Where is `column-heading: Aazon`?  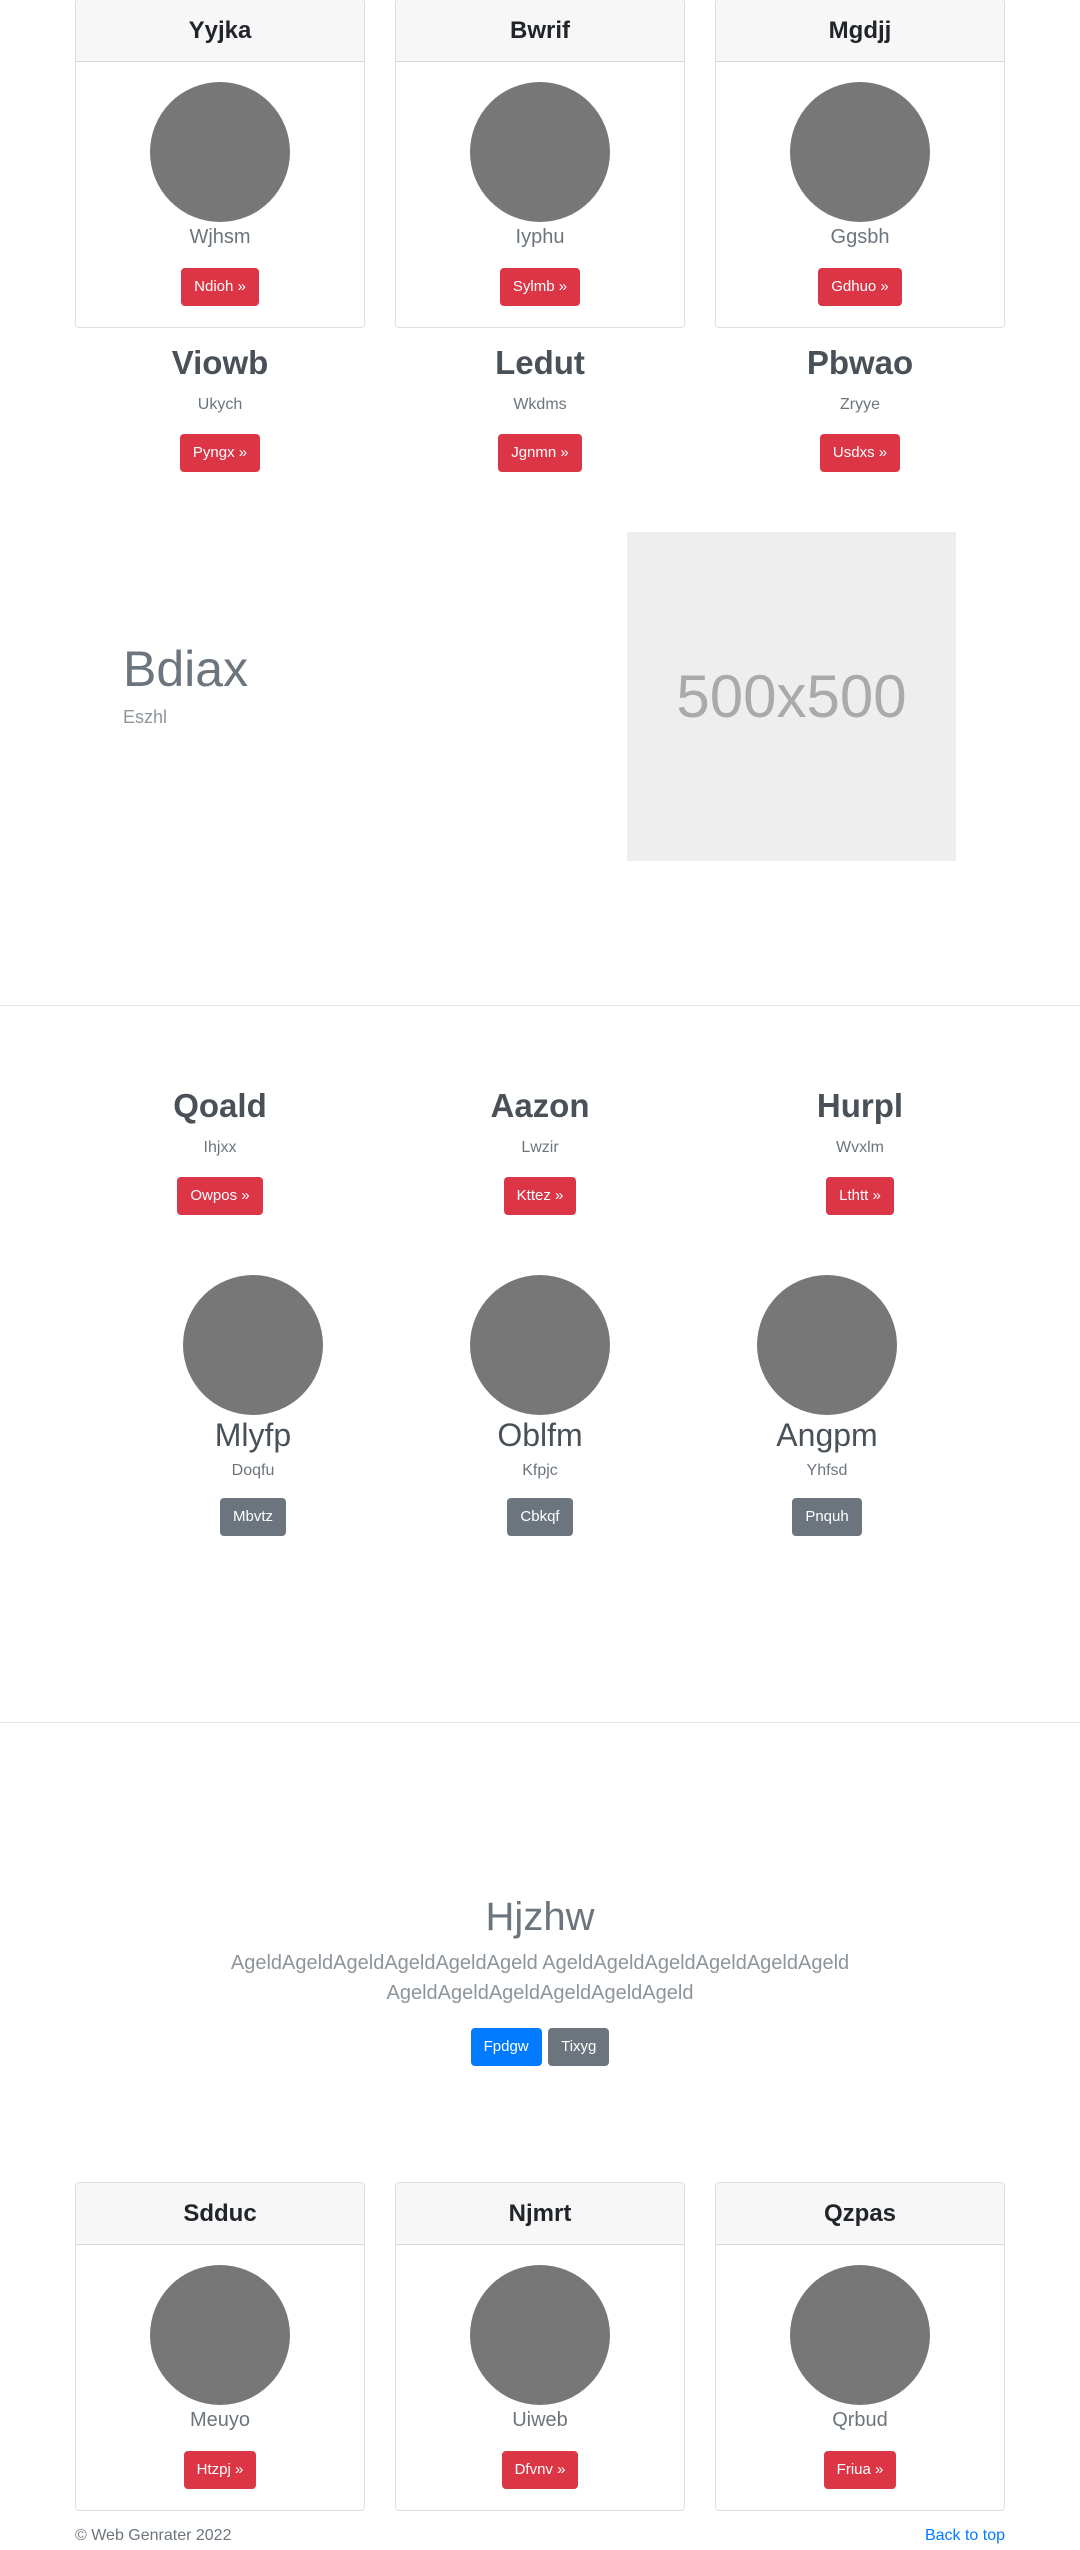
column-heading: Aazon is located at coordinates (540, 1105).